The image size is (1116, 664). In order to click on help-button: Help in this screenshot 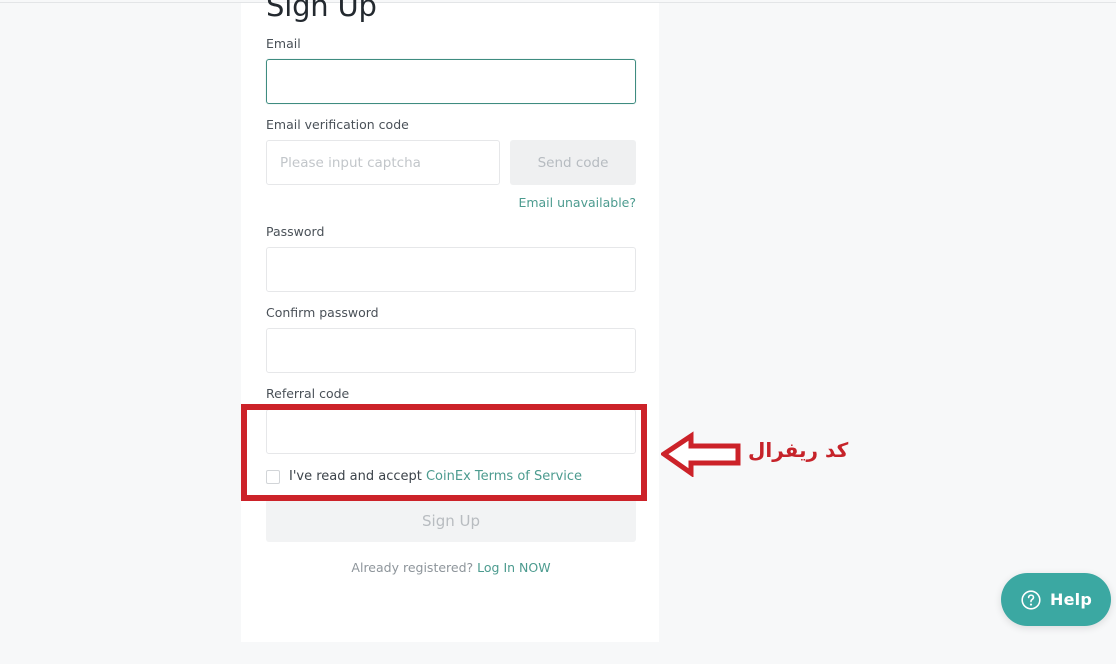, I will do `click(1056, 599)`.